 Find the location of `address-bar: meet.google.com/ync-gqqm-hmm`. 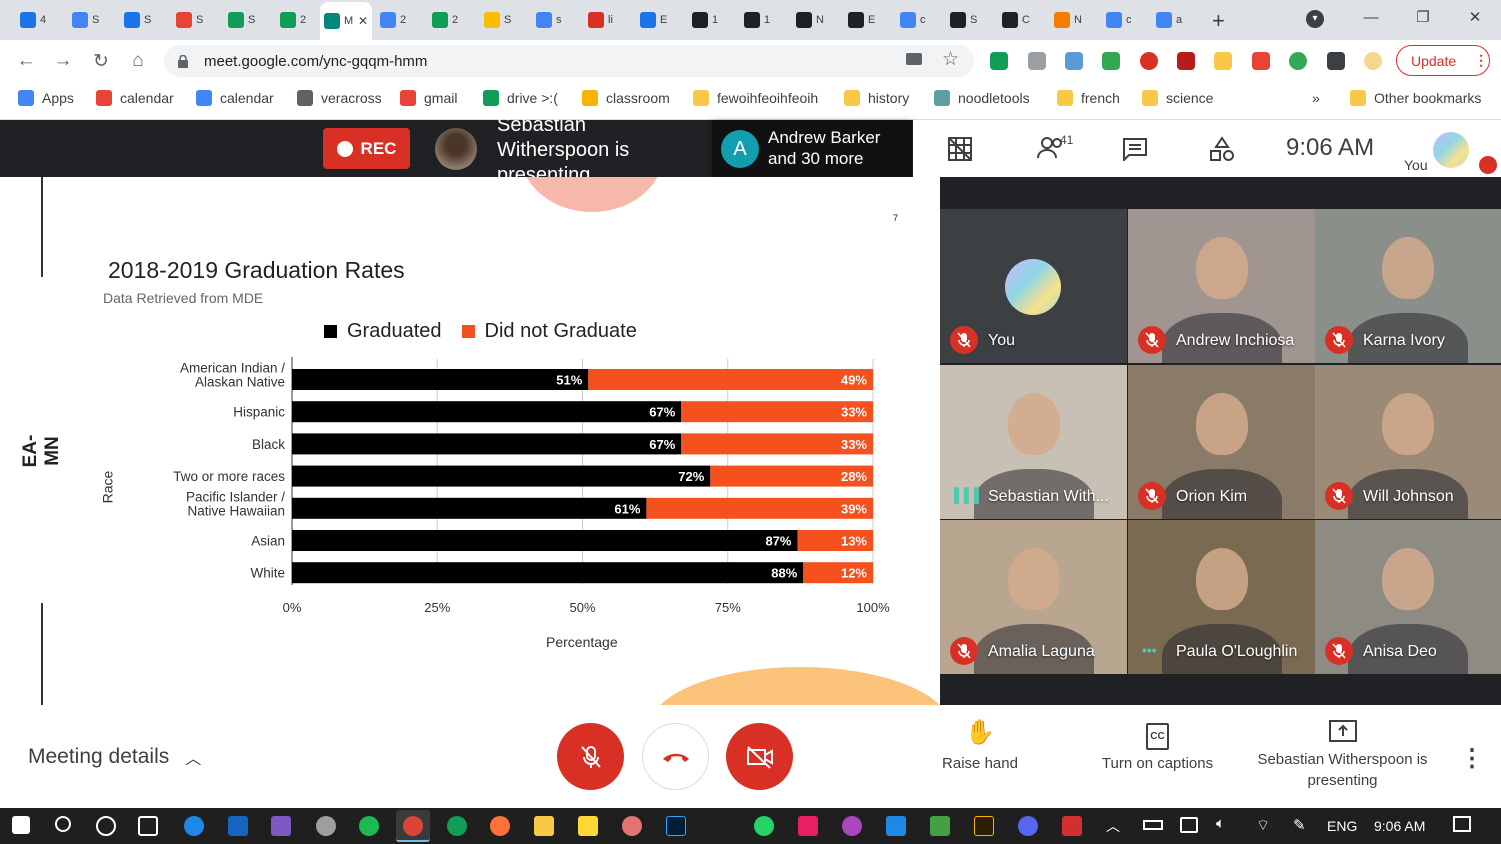

address-bar: meet.google.com/ync-gqqm-hmm is located at coordinates (569, 61).